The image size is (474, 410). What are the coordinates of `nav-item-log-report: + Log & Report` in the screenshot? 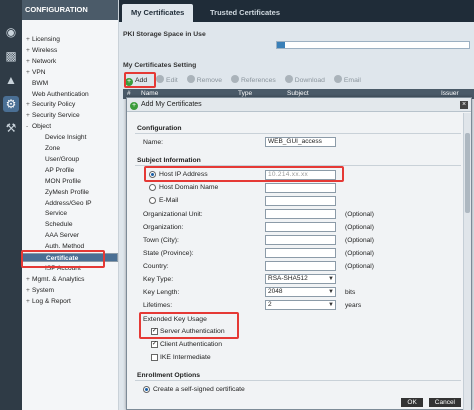 It's located at (70, 301).